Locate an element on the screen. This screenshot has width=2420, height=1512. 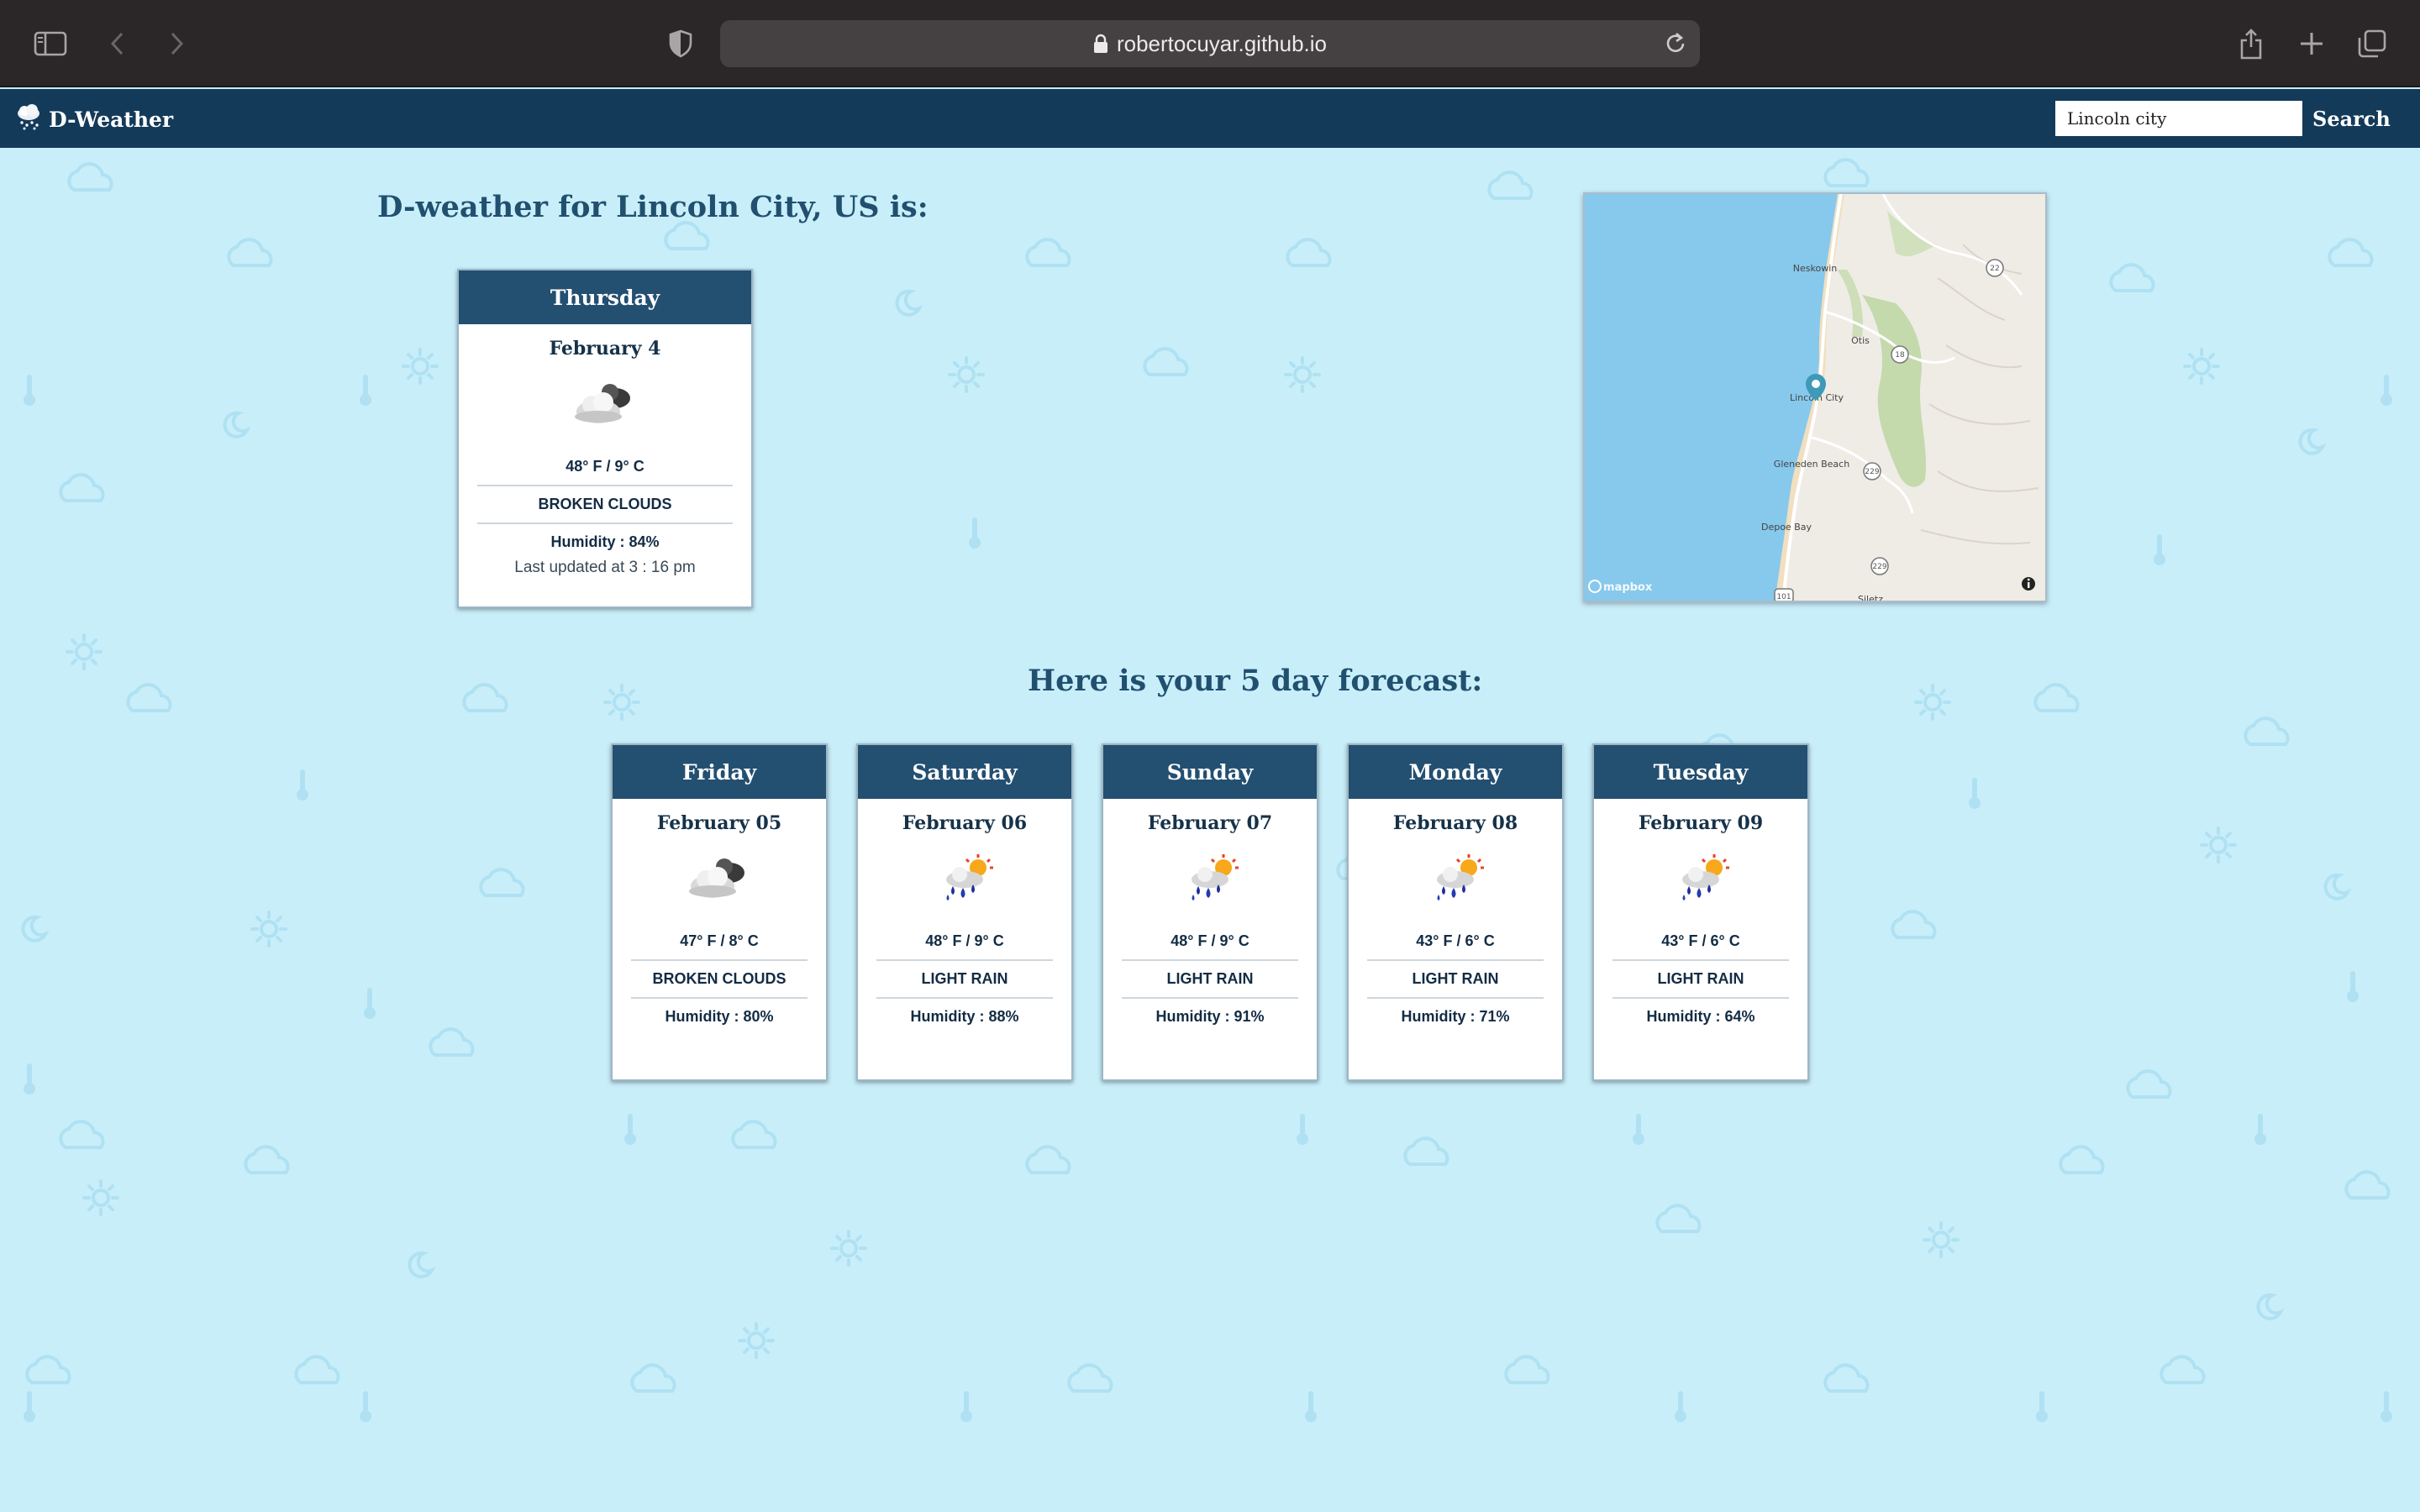
map-info-icon is located at coordinates (2029, 584).